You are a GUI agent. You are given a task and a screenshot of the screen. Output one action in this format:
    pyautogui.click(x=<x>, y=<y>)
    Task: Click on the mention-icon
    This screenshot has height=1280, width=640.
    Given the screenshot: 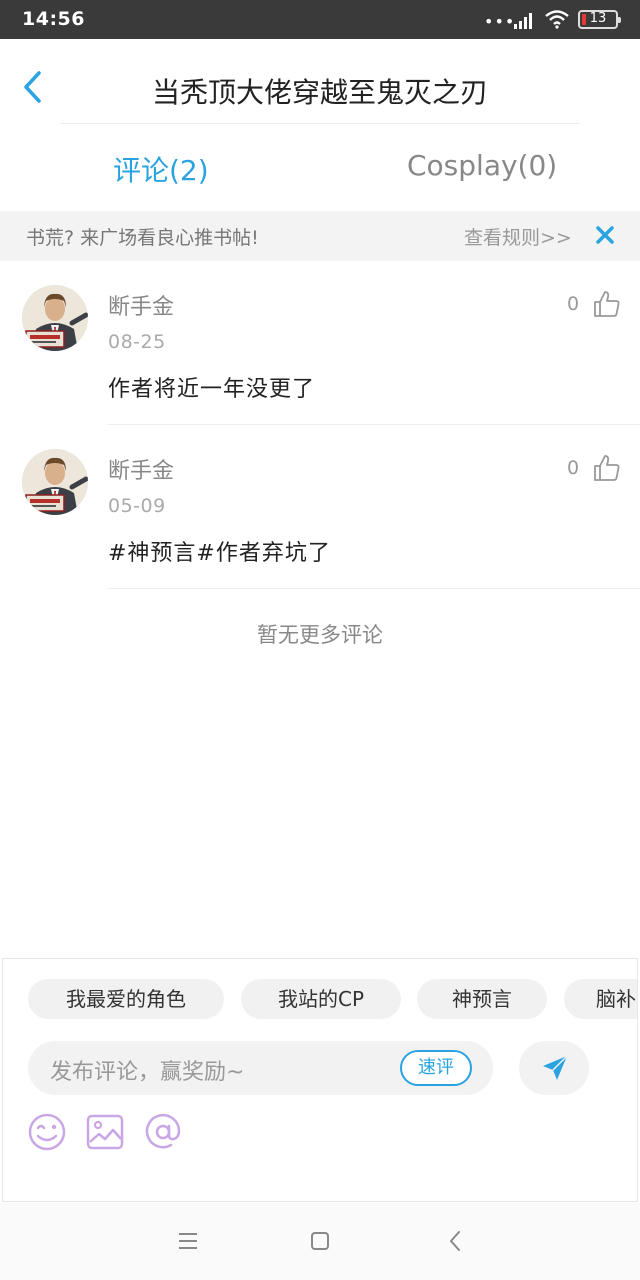 What is the action you would take?
    pyautogui.click(x=163, y=1132)
    